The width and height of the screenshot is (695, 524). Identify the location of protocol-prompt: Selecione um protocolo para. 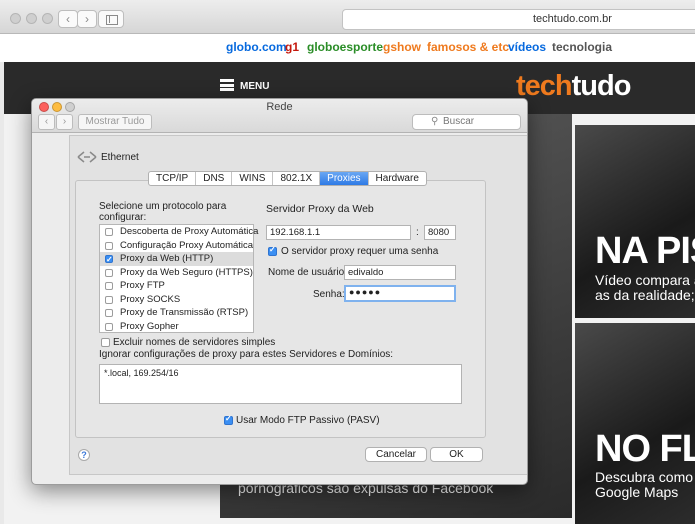
(163, 206).